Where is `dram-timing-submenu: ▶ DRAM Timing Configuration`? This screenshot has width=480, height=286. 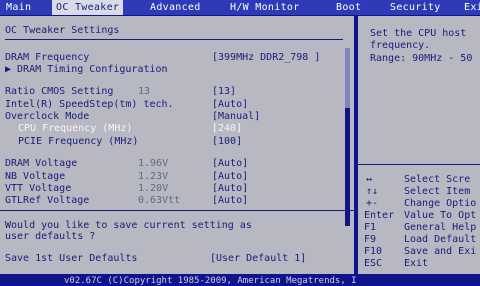 dram-timing-submenu: ▶ DRAM Timing Configuration is located at coordinates (86, 70).